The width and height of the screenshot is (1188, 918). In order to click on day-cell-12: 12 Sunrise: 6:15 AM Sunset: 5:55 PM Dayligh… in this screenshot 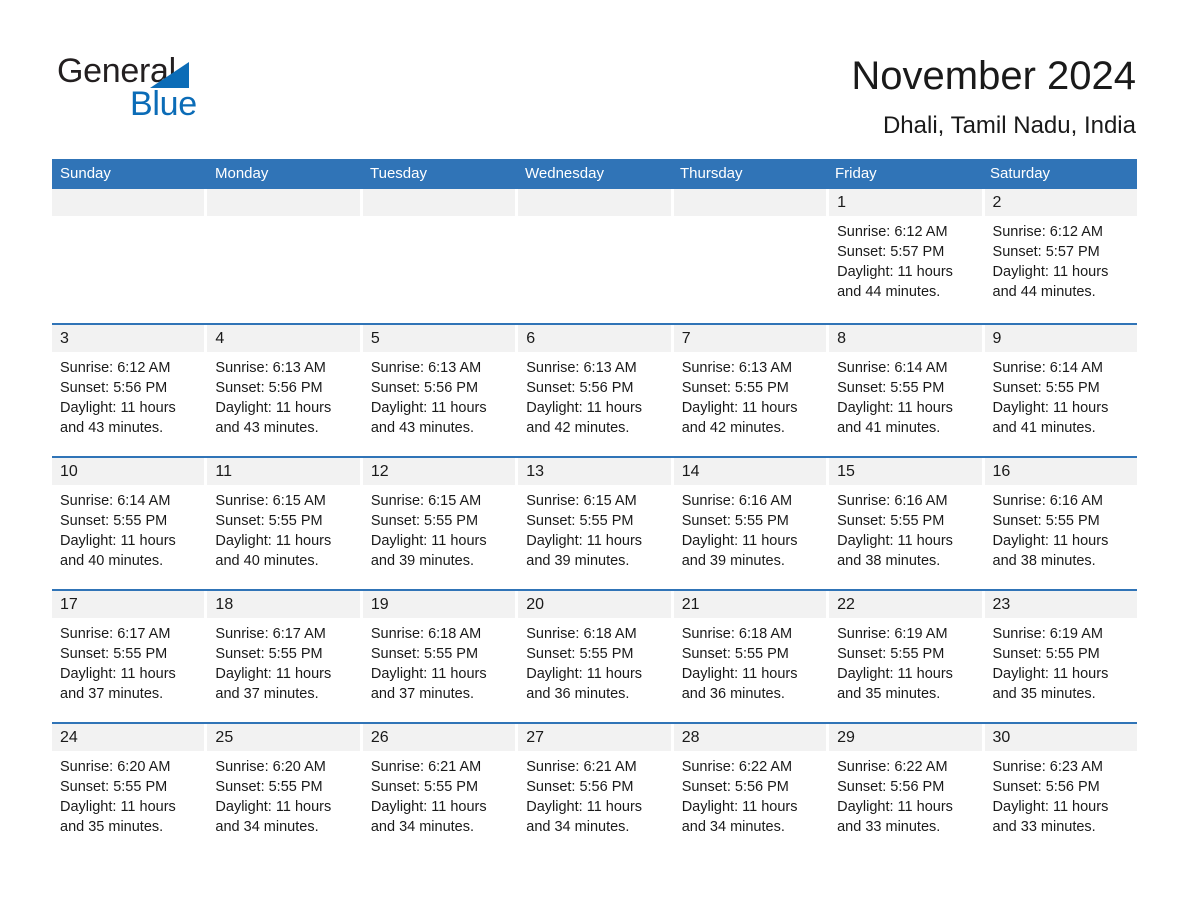, I will do `click(440, 523)`.